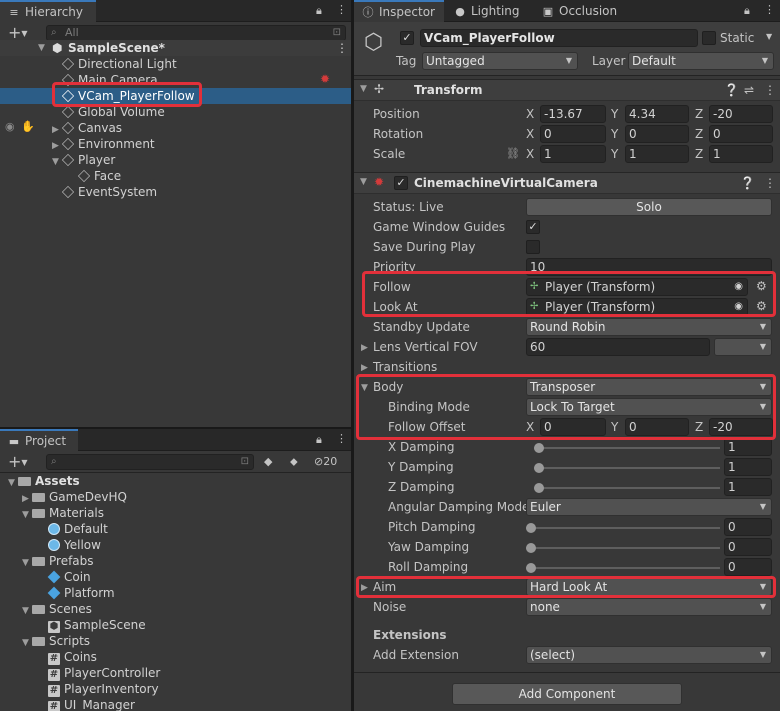  Describe the element at coordinates (513, 153) in the screenshot. I see `constrain-link-icon: ⛓` at that location.